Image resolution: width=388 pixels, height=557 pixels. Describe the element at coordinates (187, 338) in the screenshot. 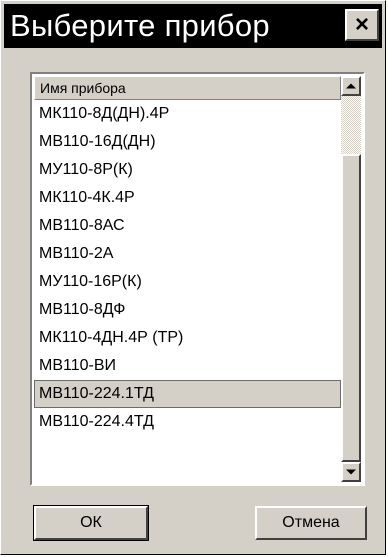

I see `list-item: МК110-4ДН.4Р (ТР)` at that location.